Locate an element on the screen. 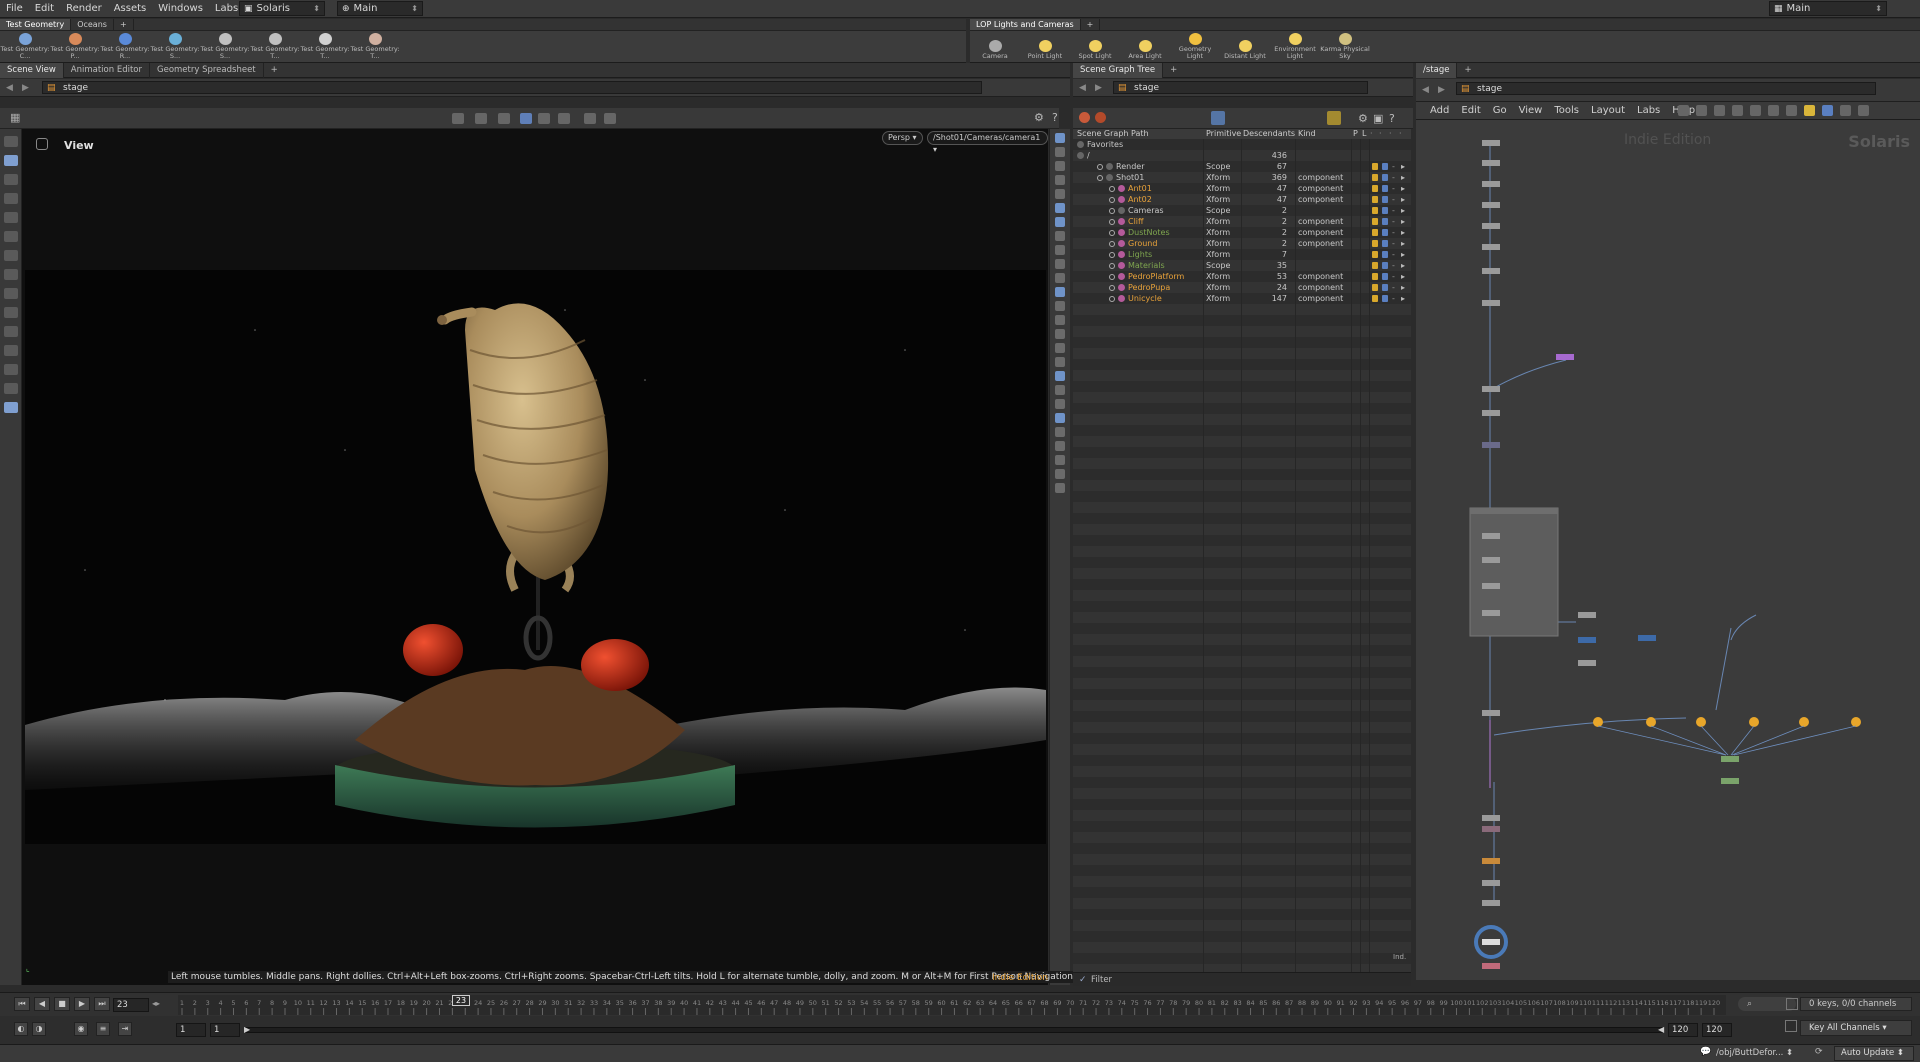 This screenshot has width=1920, height=1062. column-flag-icon: · is located at coordinates (1380, 133).